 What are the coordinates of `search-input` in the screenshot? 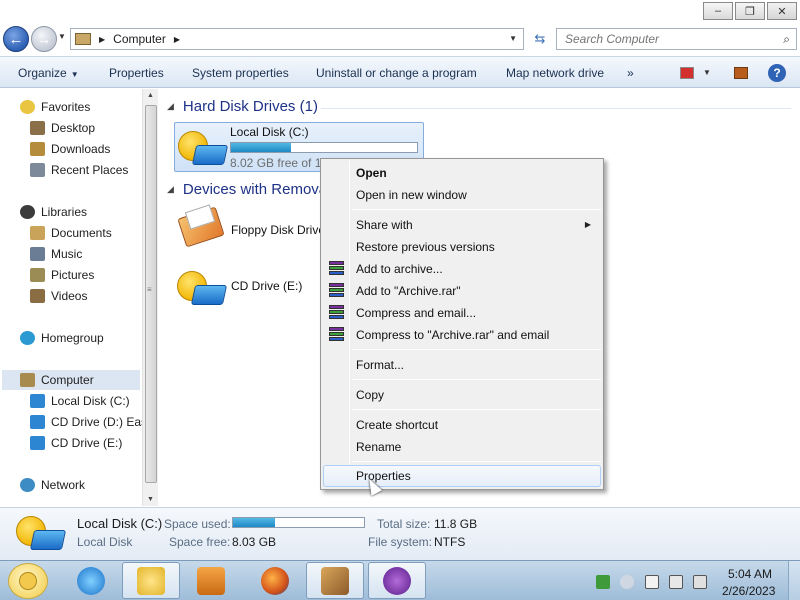 It's located at (665, 39).